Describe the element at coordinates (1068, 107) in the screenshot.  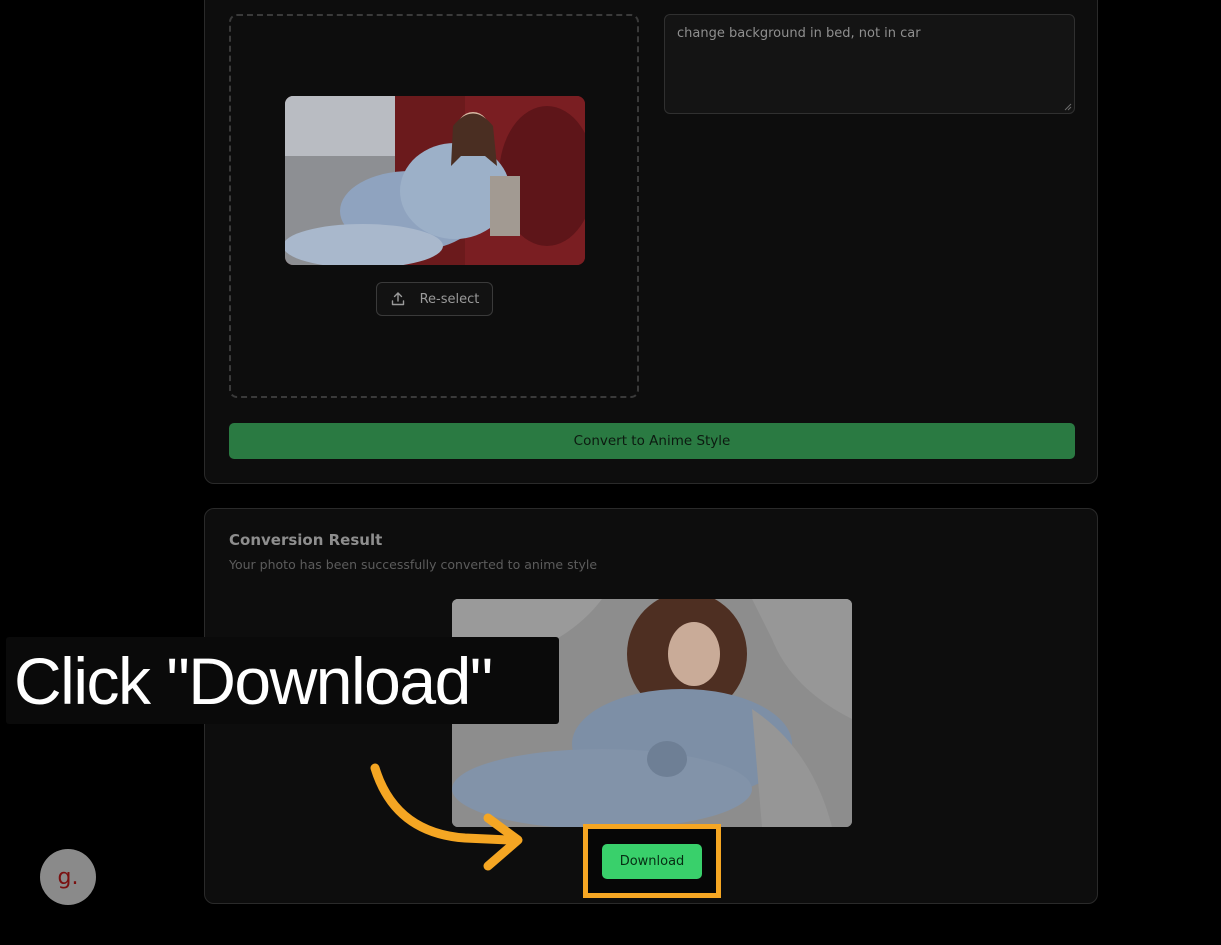
I see `resize-grip-icon` at that location.